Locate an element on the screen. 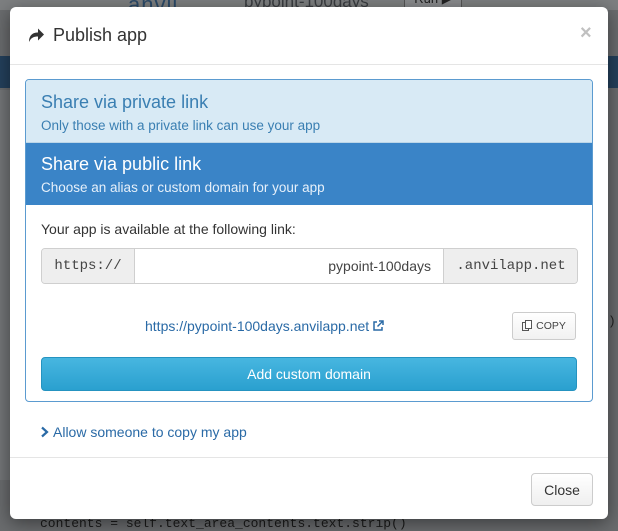 Image resolution: width=618 pixels, height=531 pixels. private-link-title: Share via private link is located at coordinates (125, 102).